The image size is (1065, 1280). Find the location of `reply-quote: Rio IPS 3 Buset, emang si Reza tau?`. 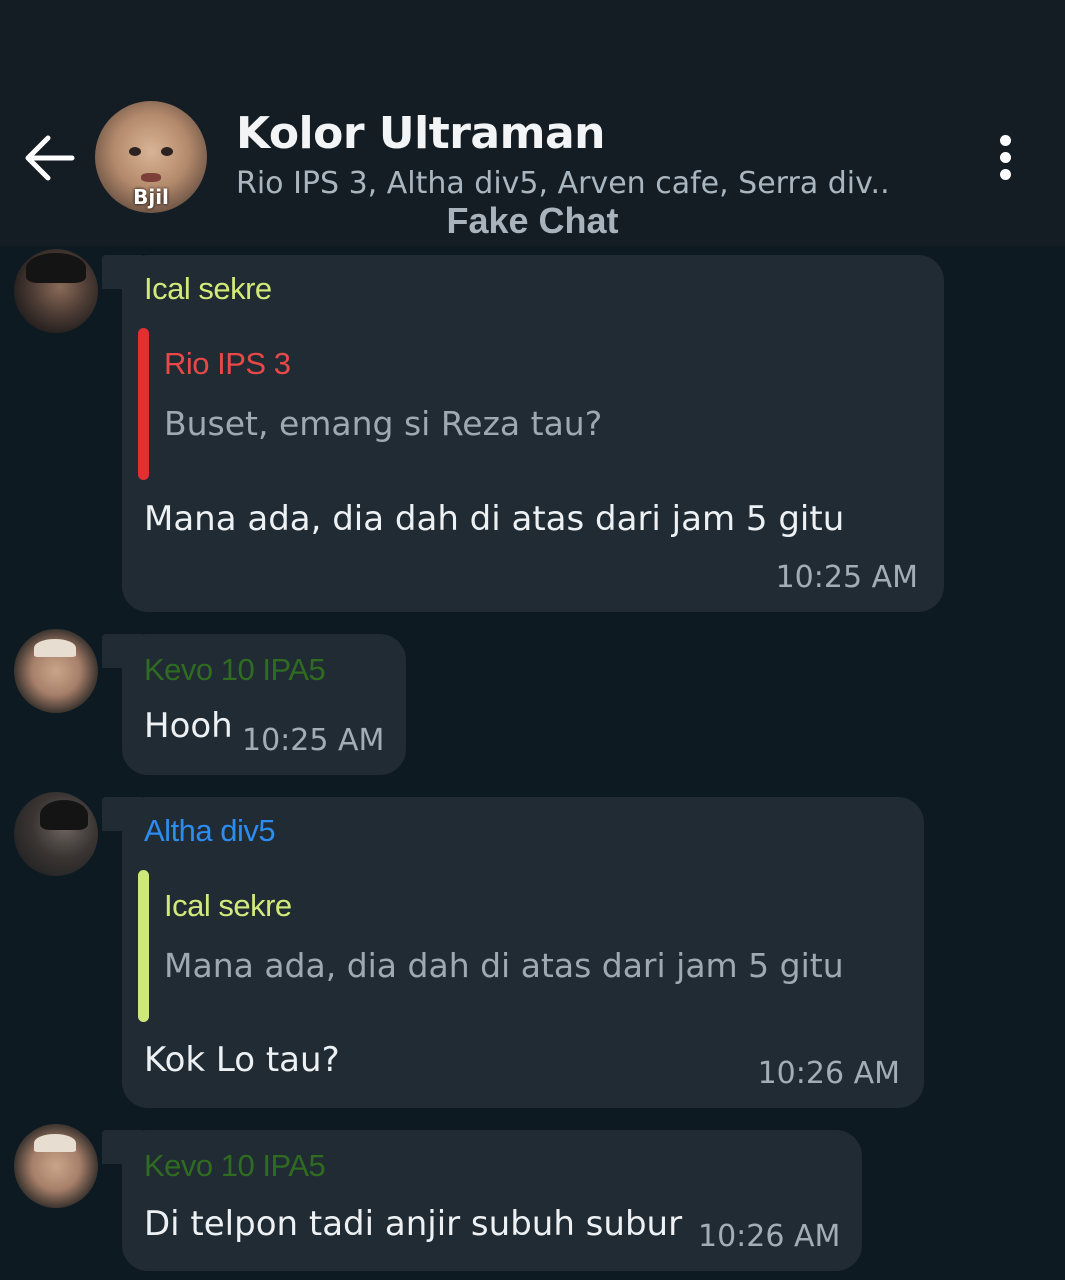

reply-quote: Rio IPS 3 Buset, emang si Reza tau? is located at coordinates (528, 404).